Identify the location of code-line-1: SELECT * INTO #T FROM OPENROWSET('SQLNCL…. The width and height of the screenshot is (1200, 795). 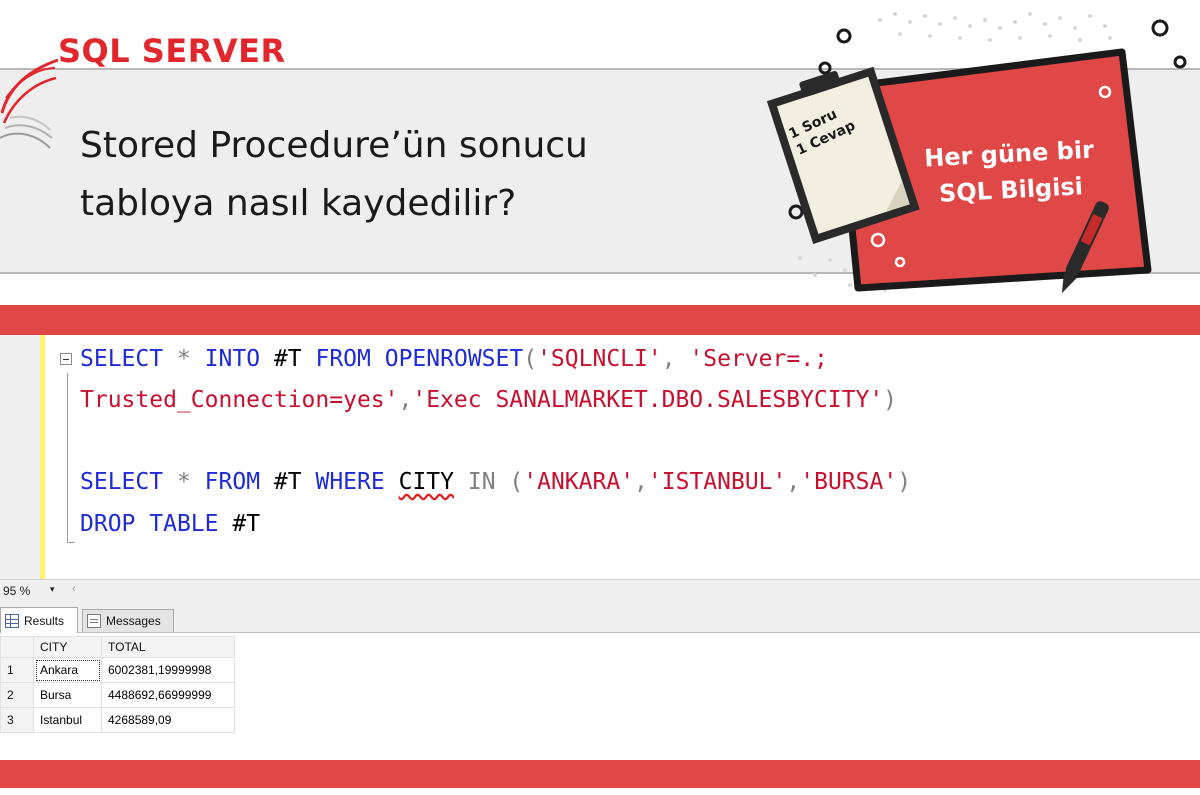
(454, 359).